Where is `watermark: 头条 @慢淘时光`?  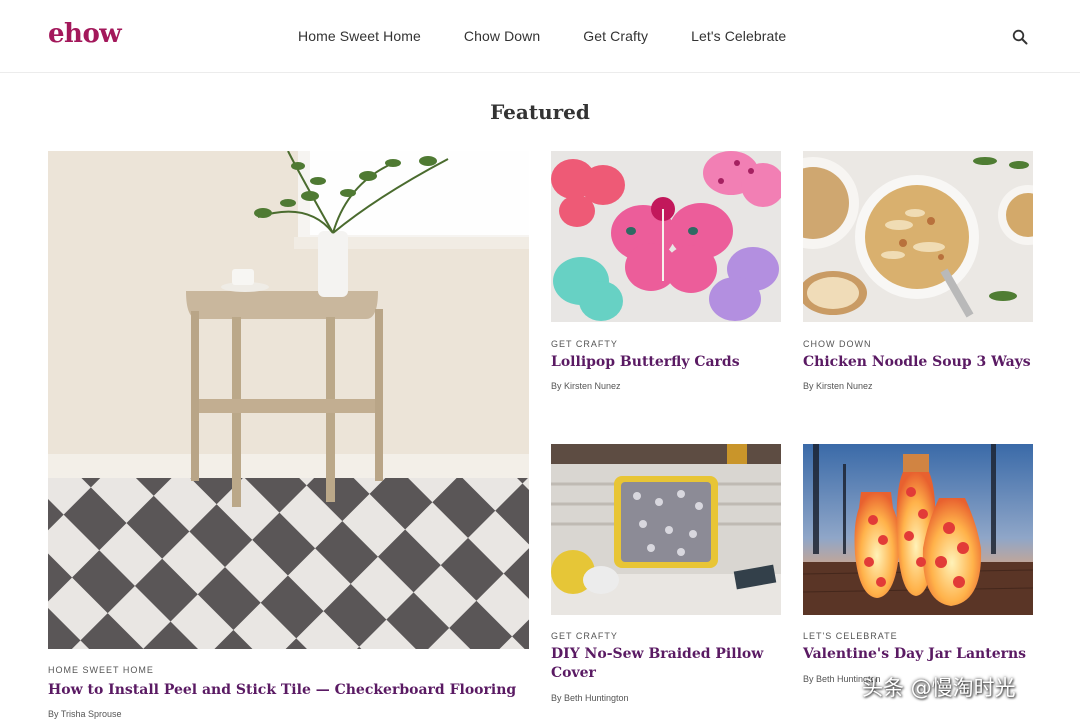 watermark: 头条 @慢淘时光 is located at coordinates (939, 688).